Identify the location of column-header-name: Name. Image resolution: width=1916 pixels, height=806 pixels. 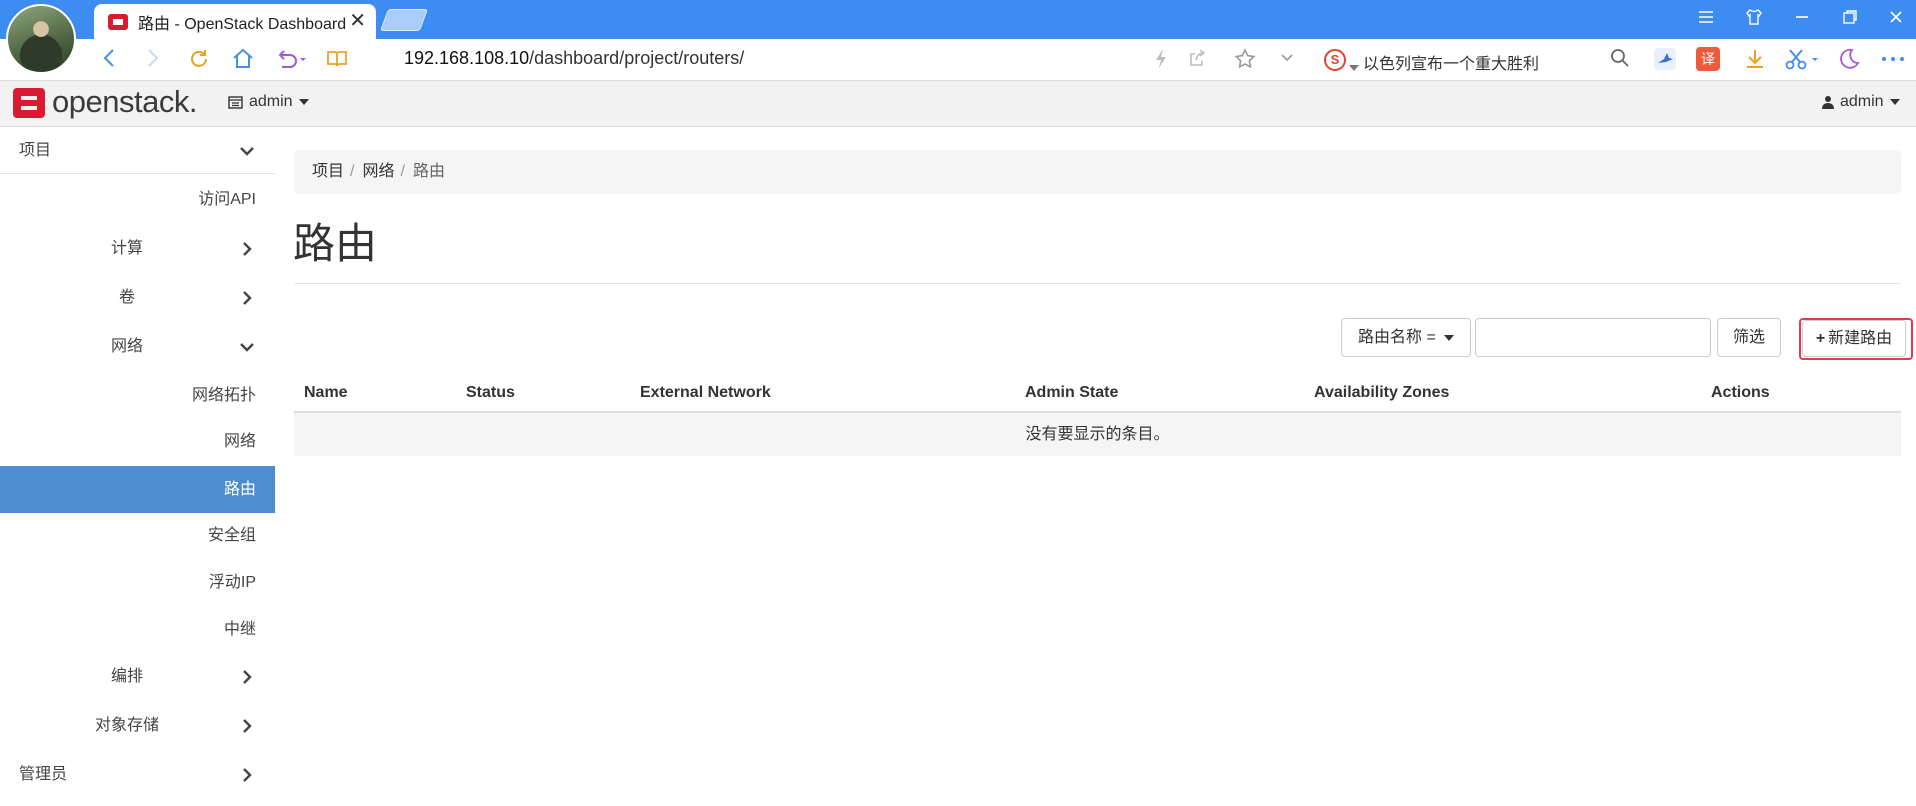
(326, 393).